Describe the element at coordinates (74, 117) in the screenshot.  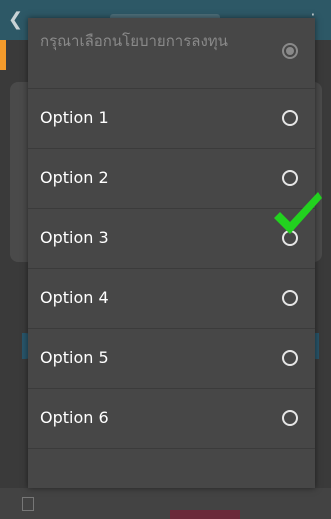
I see `option-1-label: Option 1` at that location.